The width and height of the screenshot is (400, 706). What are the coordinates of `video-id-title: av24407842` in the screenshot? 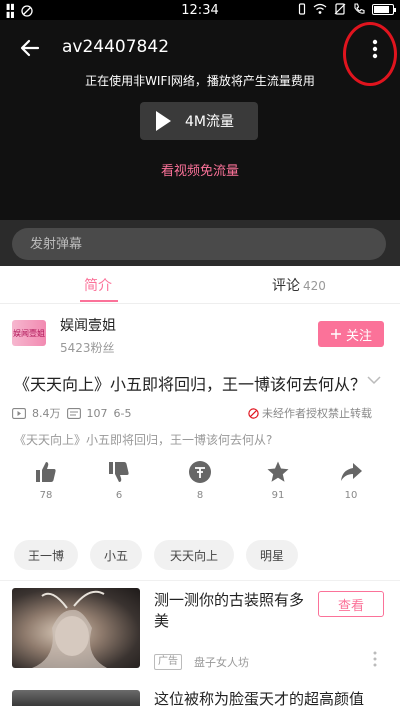 It's located at (116, 47).